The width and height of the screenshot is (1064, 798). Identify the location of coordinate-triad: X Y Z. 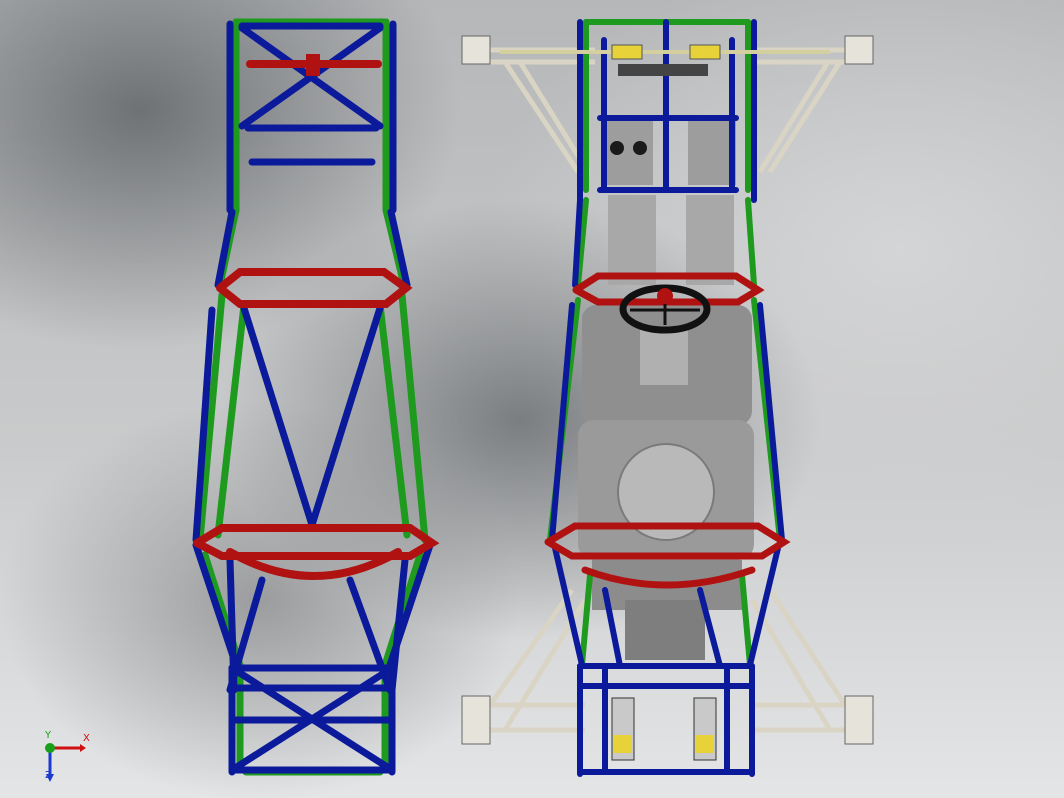
(70, 757).